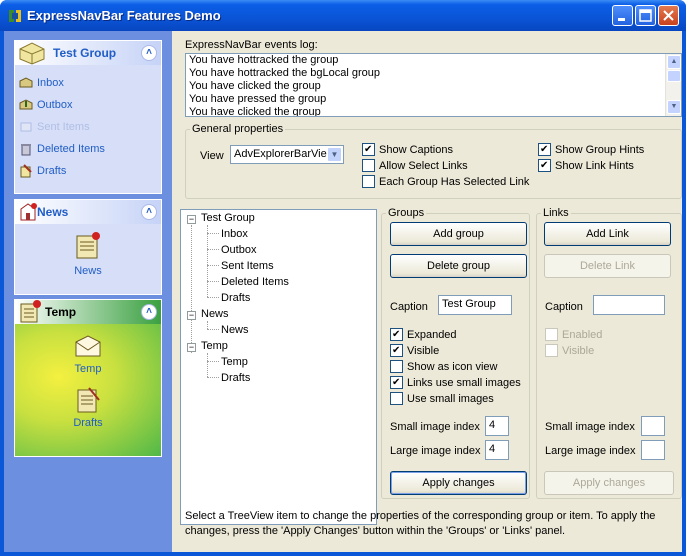 The height and width of the screenshot is (556, 686). I want to click on show-group-hints-checkbox: Show Group Hints, so click(591, 149).